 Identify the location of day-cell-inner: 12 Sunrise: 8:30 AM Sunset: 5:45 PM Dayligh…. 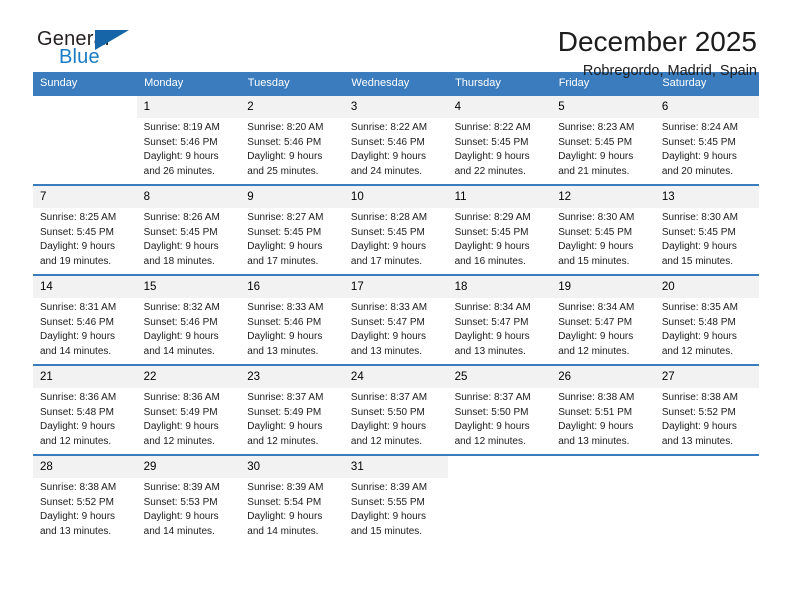
(603, 230).